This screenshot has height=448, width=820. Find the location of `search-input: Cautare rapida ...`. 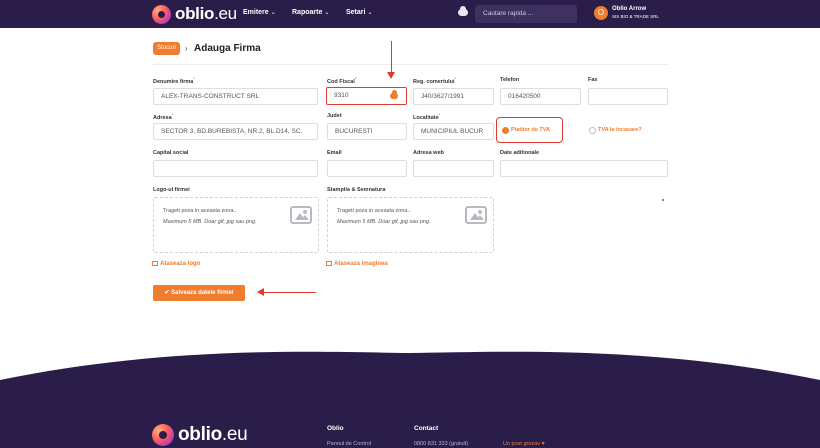

search-input: Cautare rapida ... is located at coordinates (526, 14).